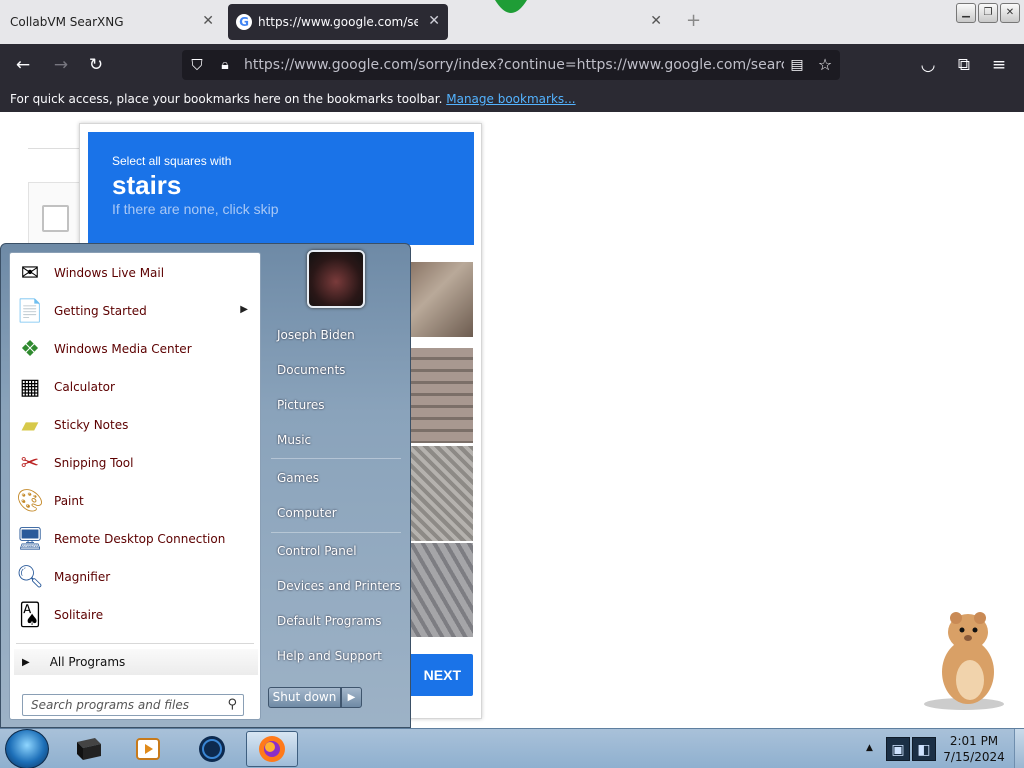 The height and width of the screenshot is (768, 1024). I want to click on program-magnifier: 🔍︎ Magnifier, so click(135, 577).